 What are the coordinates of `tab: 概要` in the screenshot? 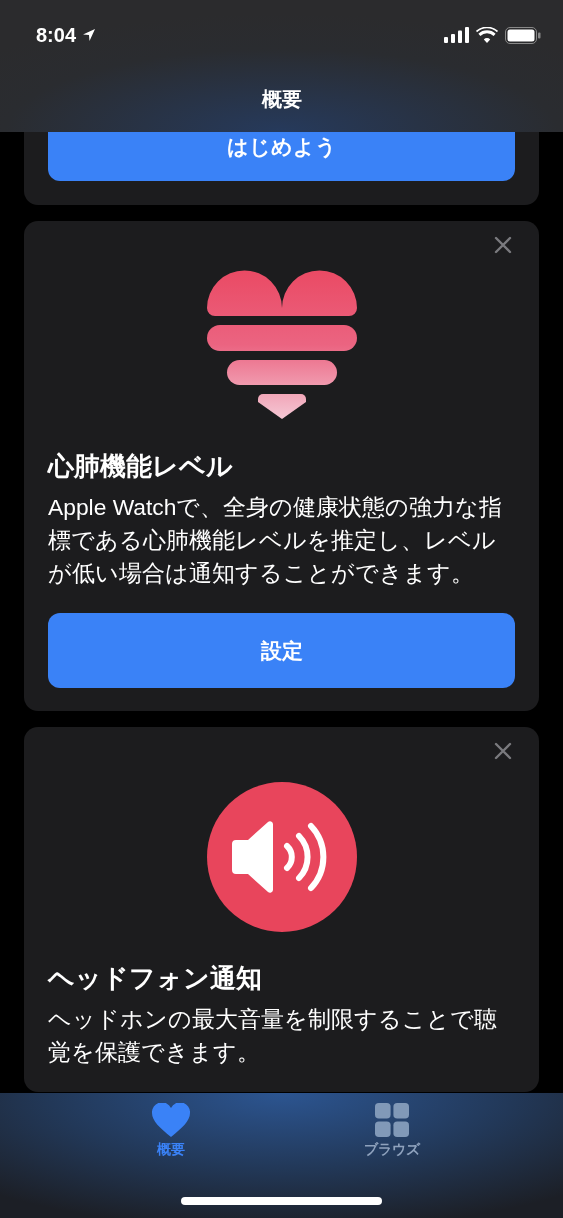 It's located at (170, 1131).